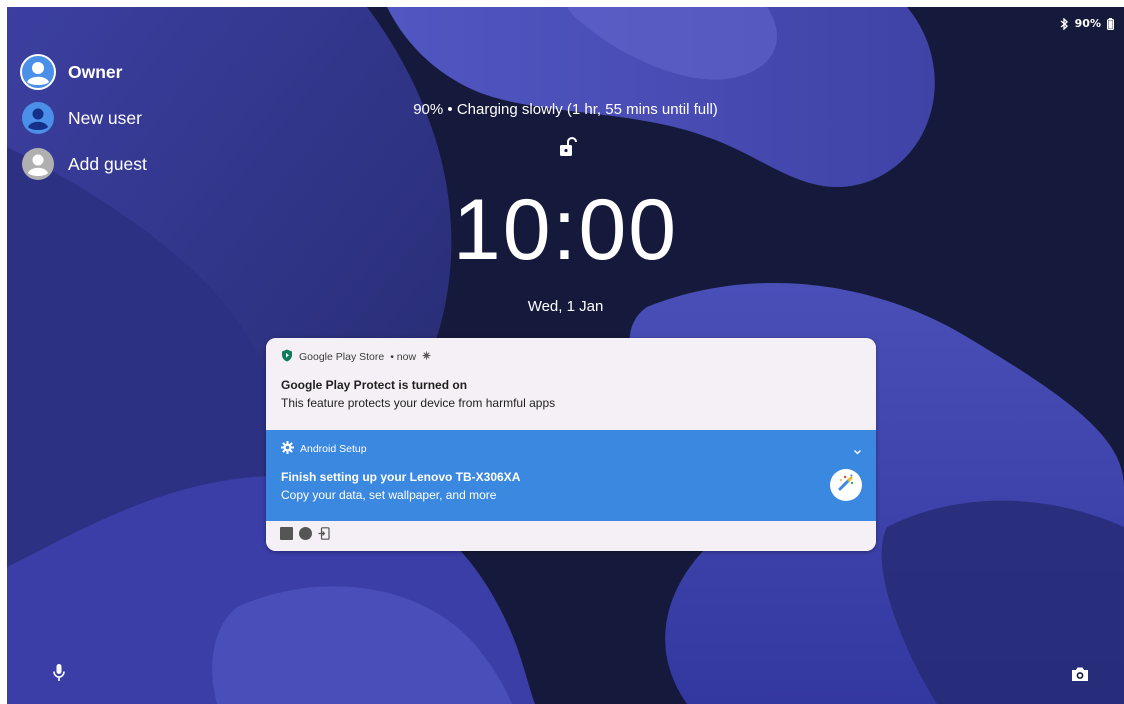 The image size is (1124, 704). Describe the element at coordinates (324, 536) in the screenshot. I see `input-icon` at that location.